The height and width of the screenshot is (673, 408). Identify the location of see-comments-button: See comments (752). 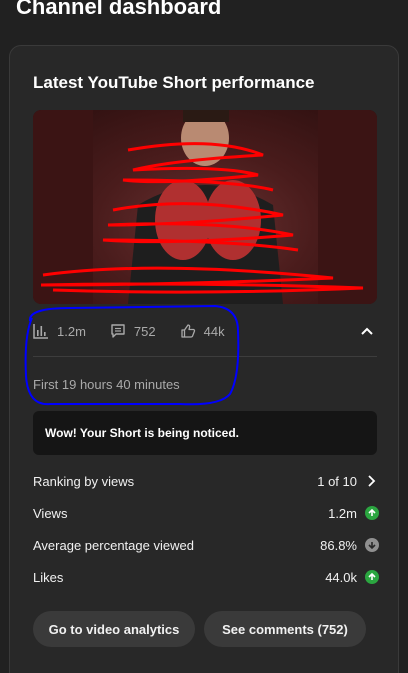
(285, 629).